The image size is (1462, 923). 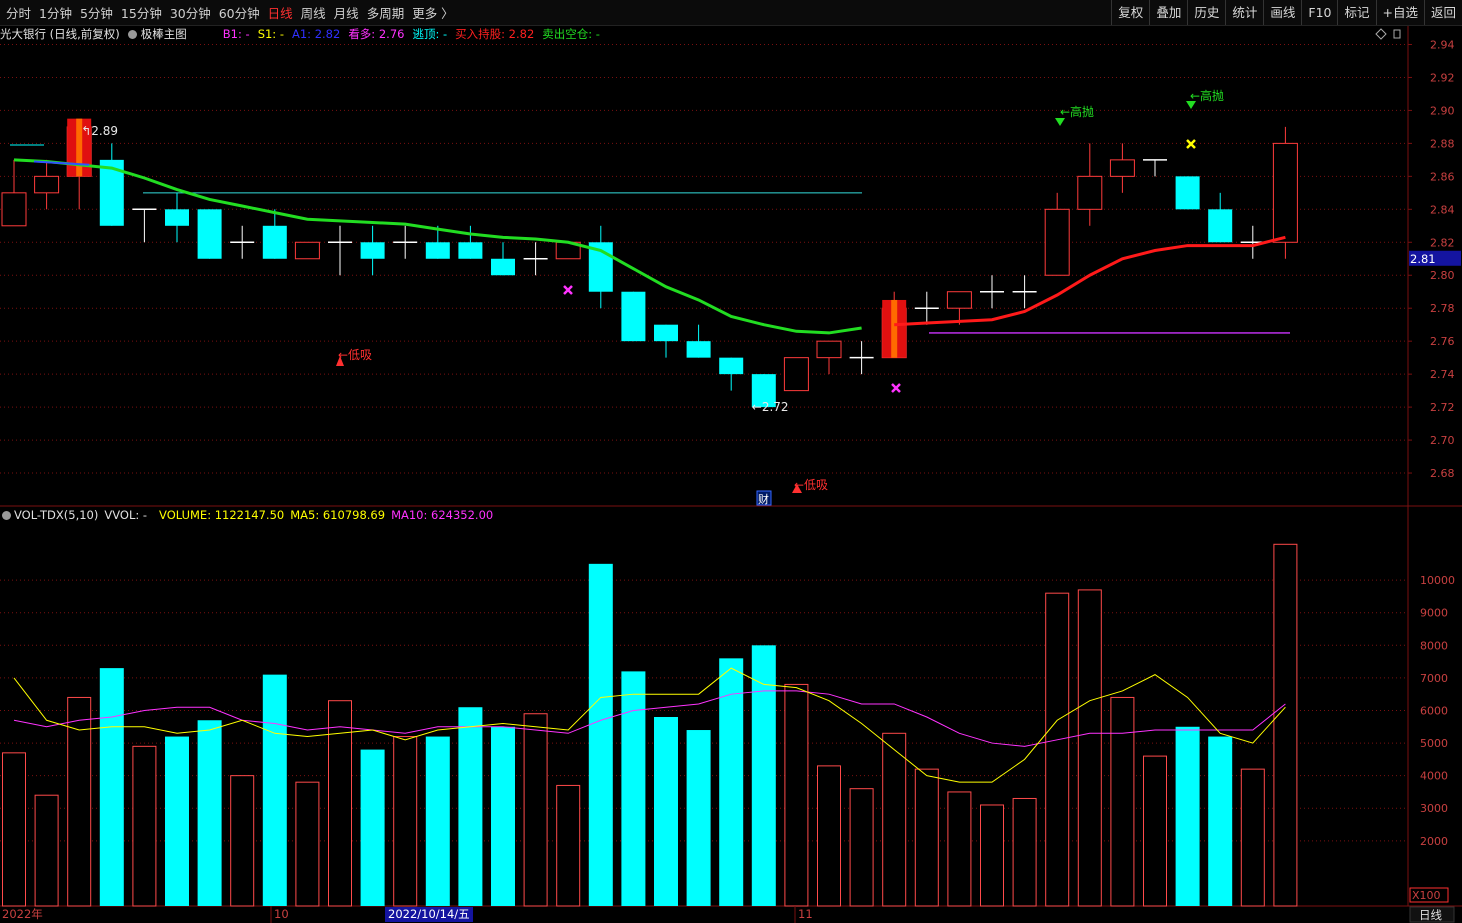 What do you see at coordinates (1381, 34) in the screenshot?
I see `diamond-icon` at bounding box center [1381, 34].